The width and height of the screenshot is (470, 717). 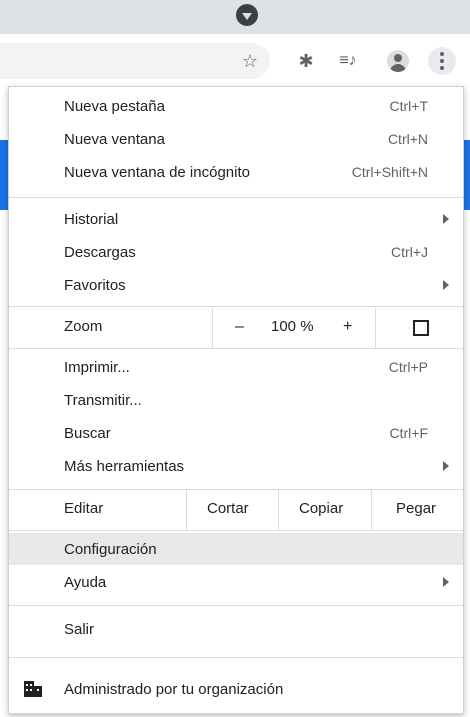 What do you see at coordinates (421, 328) in the screenshot?
I see `fullscreen-icon` at bounding box center [421, 328].